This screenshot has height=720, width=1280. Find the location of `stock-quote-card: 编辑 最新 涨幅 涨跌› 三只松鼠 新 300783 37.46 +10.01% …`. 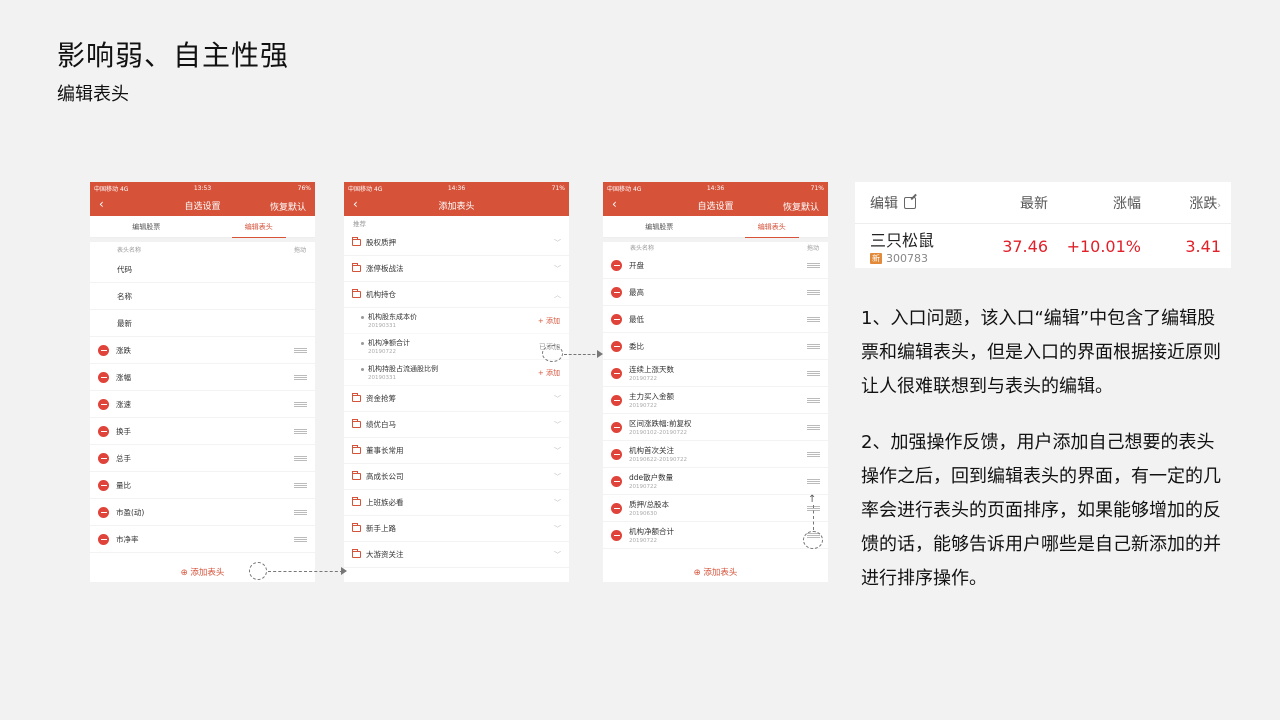

stock-quote-card: 编辑 最新 涨幅 涨跌› 三只松鼠 新 300783 37.46 +10.01% … is located at coordinates (1043, 225).